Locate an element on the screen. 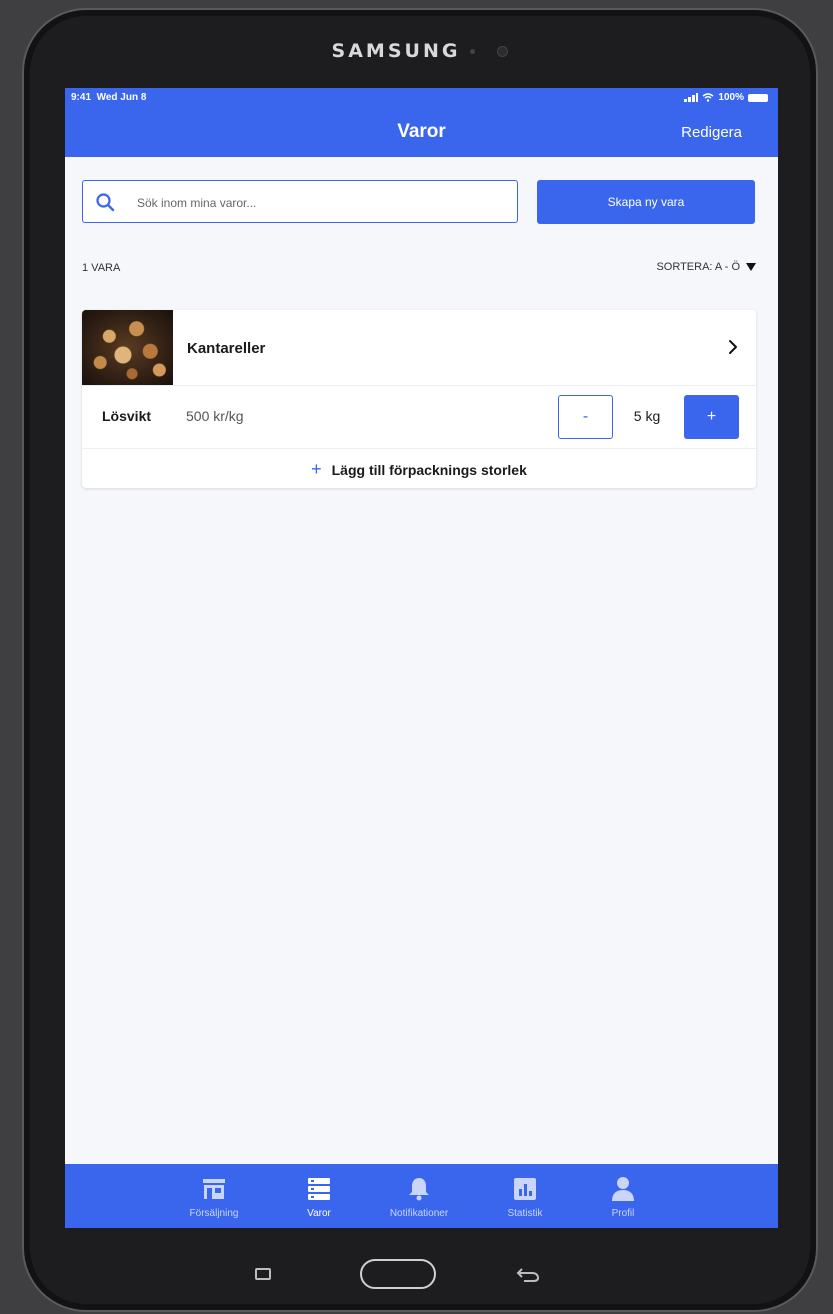  status-time: 9:41 Wed Jun 8 is located at coordinates (109, 97).